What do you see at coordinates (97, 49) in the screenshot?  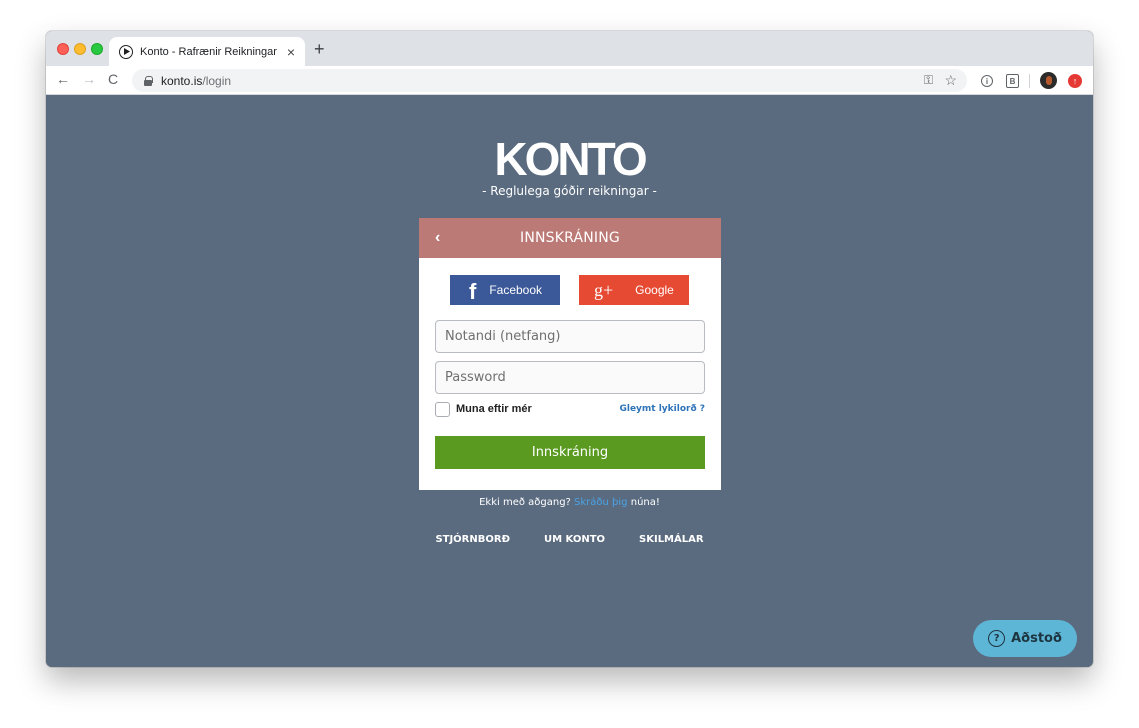 I see `maximize-window-button` at bounding box center [97, 49].